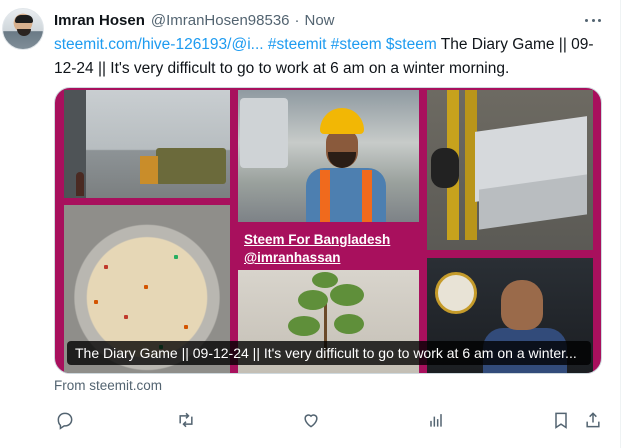 The image size is (640, 448). What do you see at coordinates (24, 32) in the screenshot?
I see `avatar-beard` at bounding box center [24, 32].